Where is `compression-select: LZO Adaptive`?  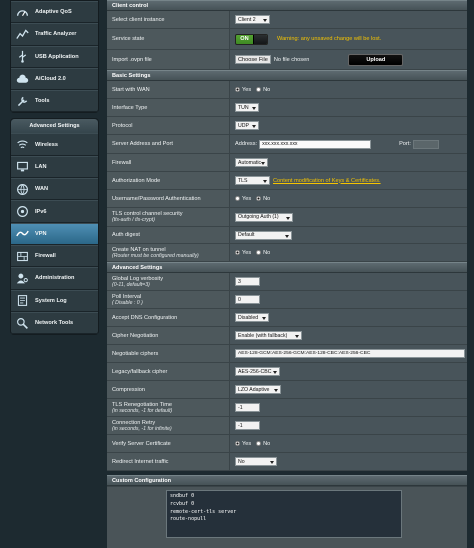 compression-select: LZO Adaptive is located at coordinates (258, 389).